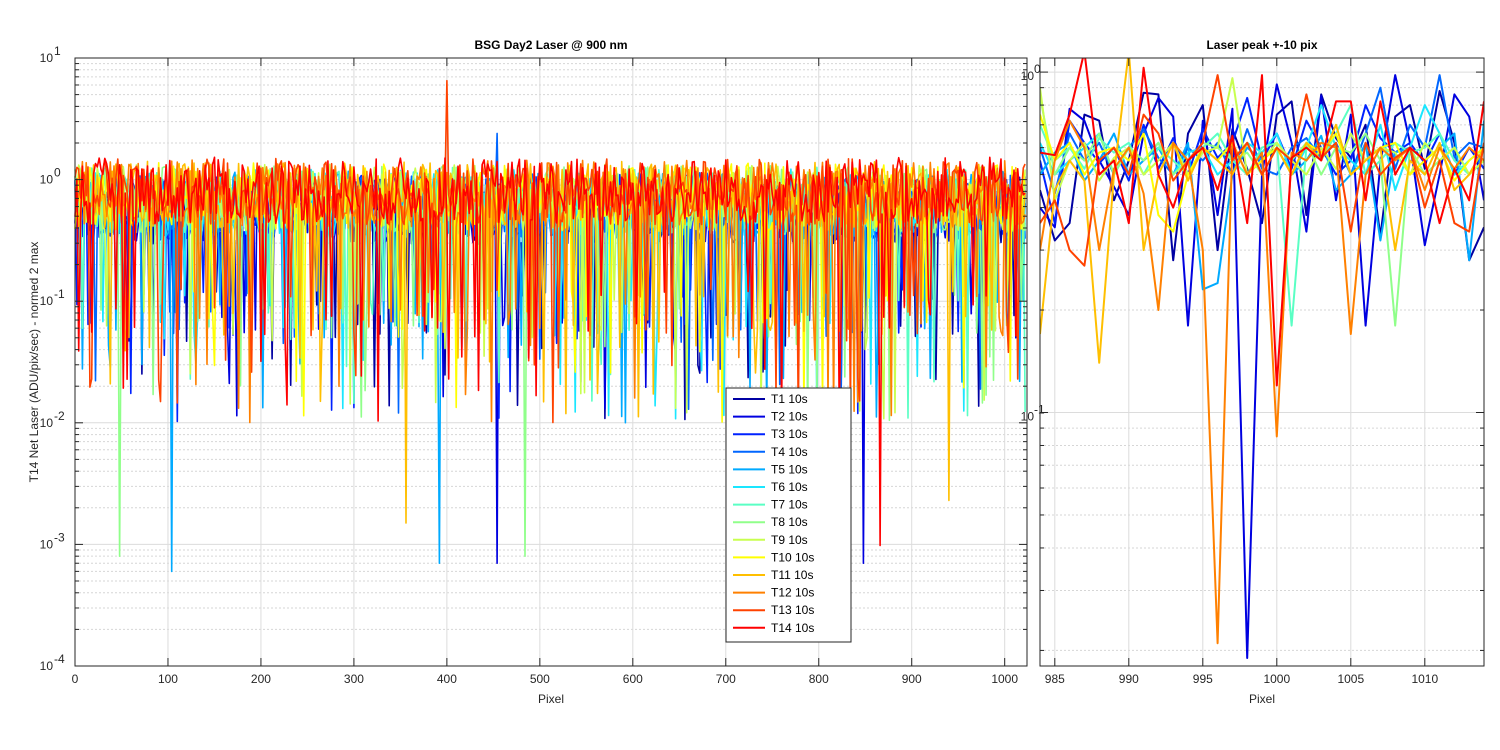 The height and width of the screenshot is (750, 1500). I want to click on x-tick-label: 1010, so click(1424, 679).